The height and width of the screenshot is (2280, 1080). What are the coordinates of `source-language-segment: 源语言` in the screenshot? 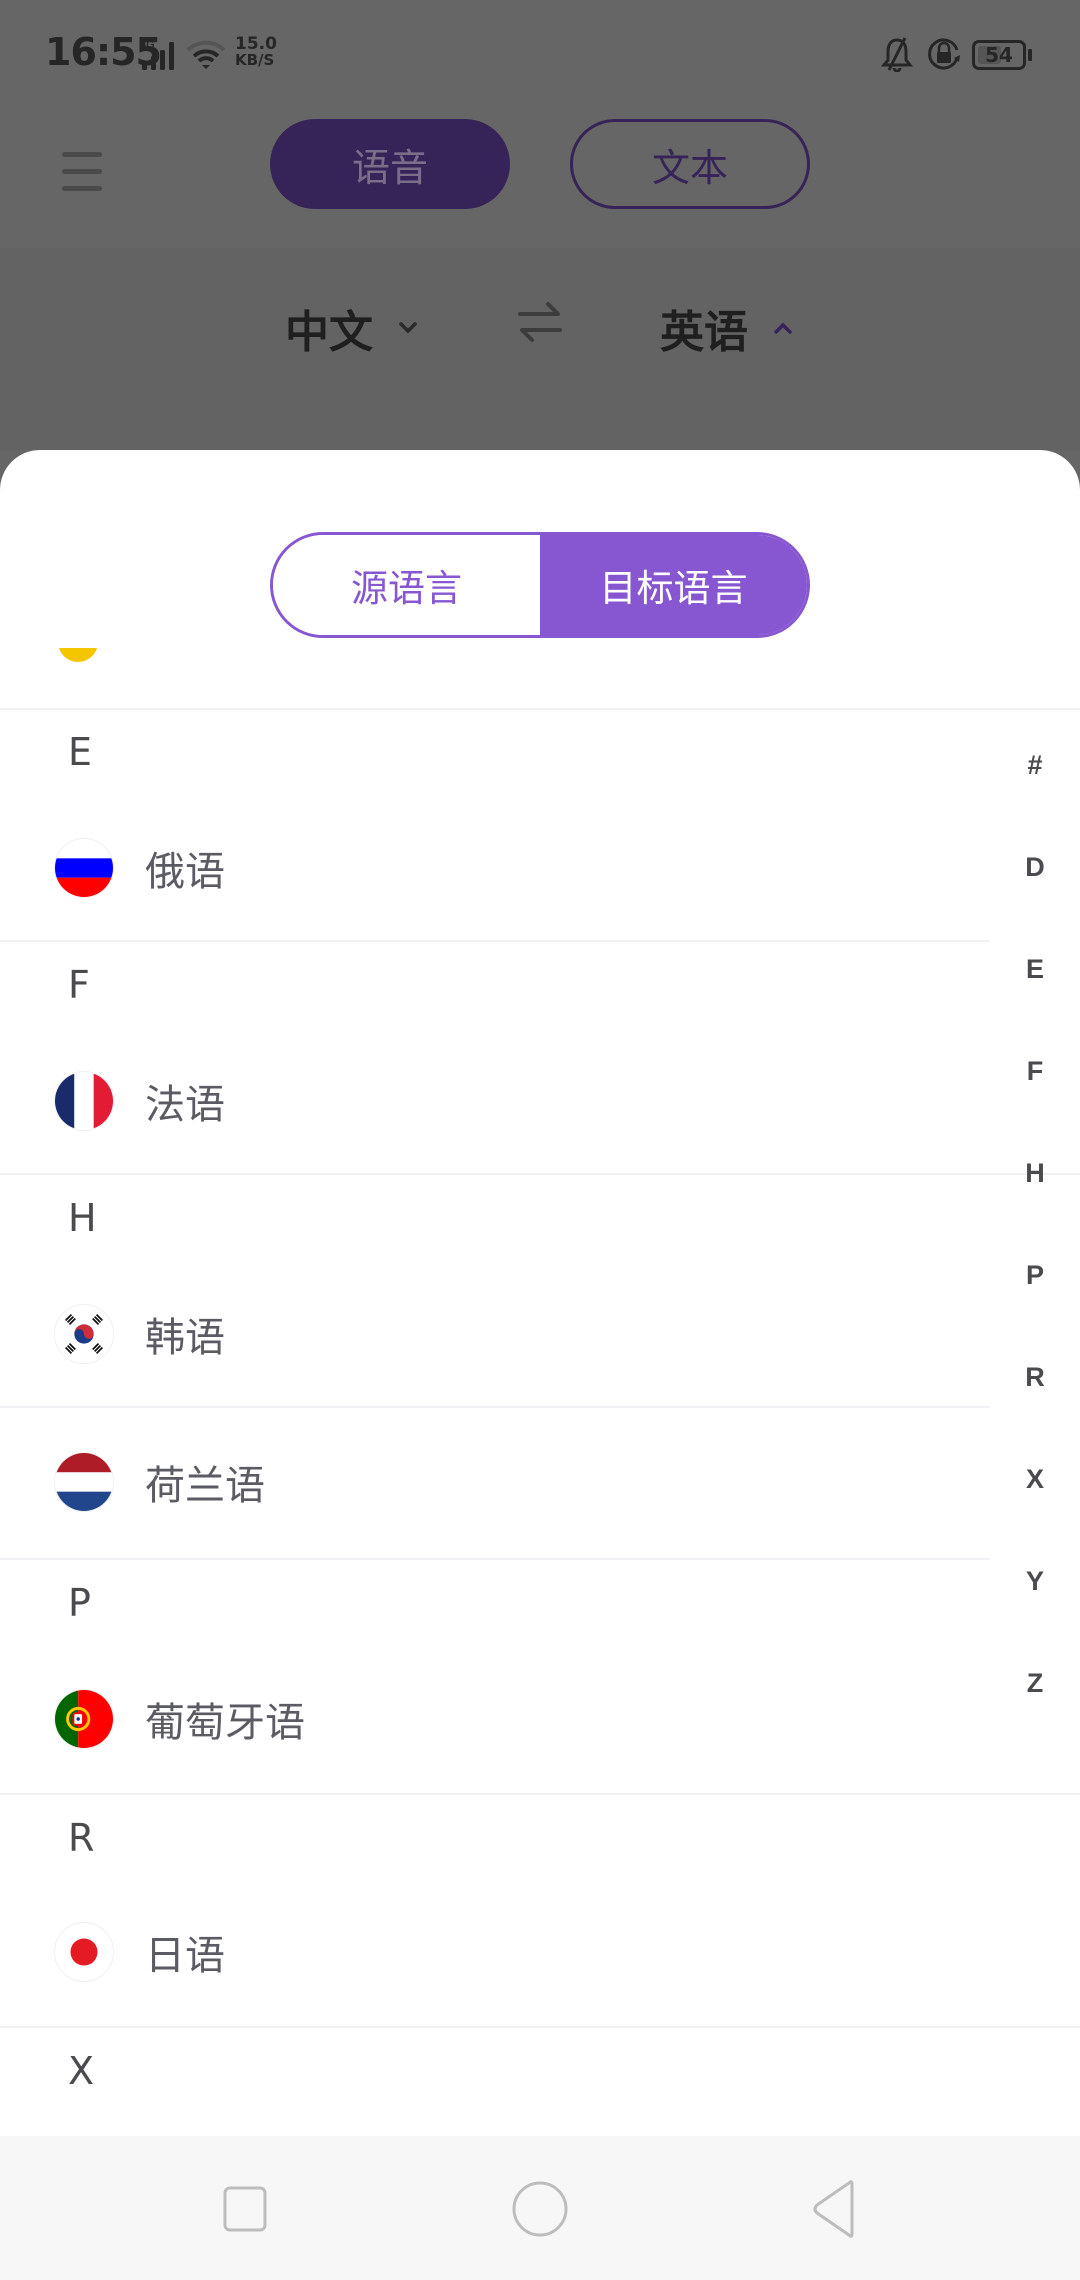 It's located at (406, 585).